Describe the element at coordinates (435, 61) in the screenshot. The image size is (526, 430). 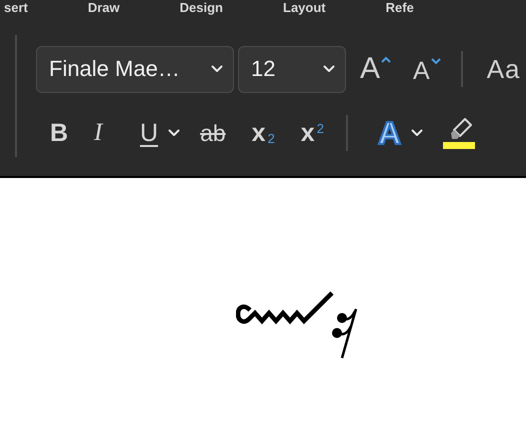
I see `caret-down-icon` at that location.